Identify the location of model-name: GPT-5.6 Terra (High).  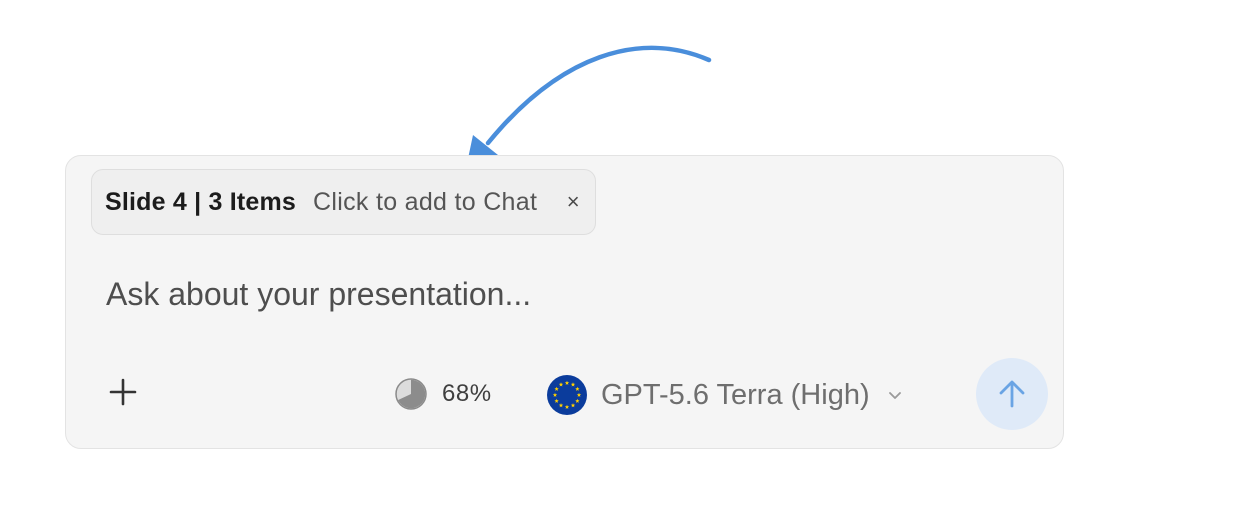
(735, 394).